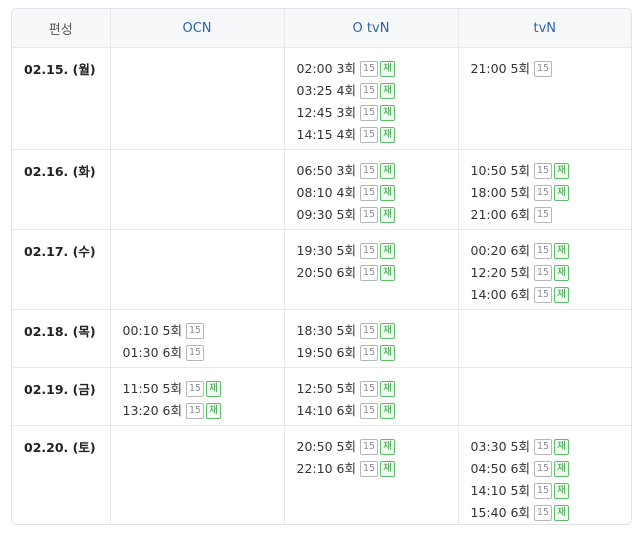  What do you see at coordinates (346, 192) in the screenshot?
I see `episode-number: 4회` at bounding box center [346, 192].